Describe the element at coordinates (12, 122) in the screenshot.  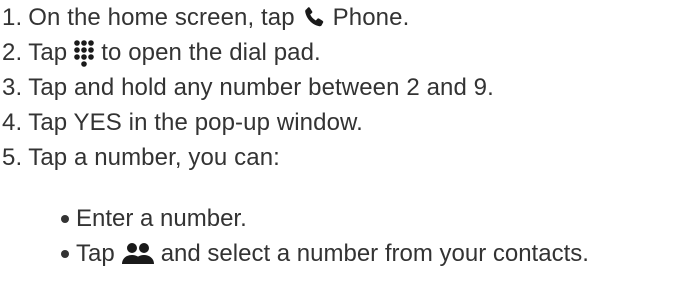
I see `step-number: 4.` at that location.